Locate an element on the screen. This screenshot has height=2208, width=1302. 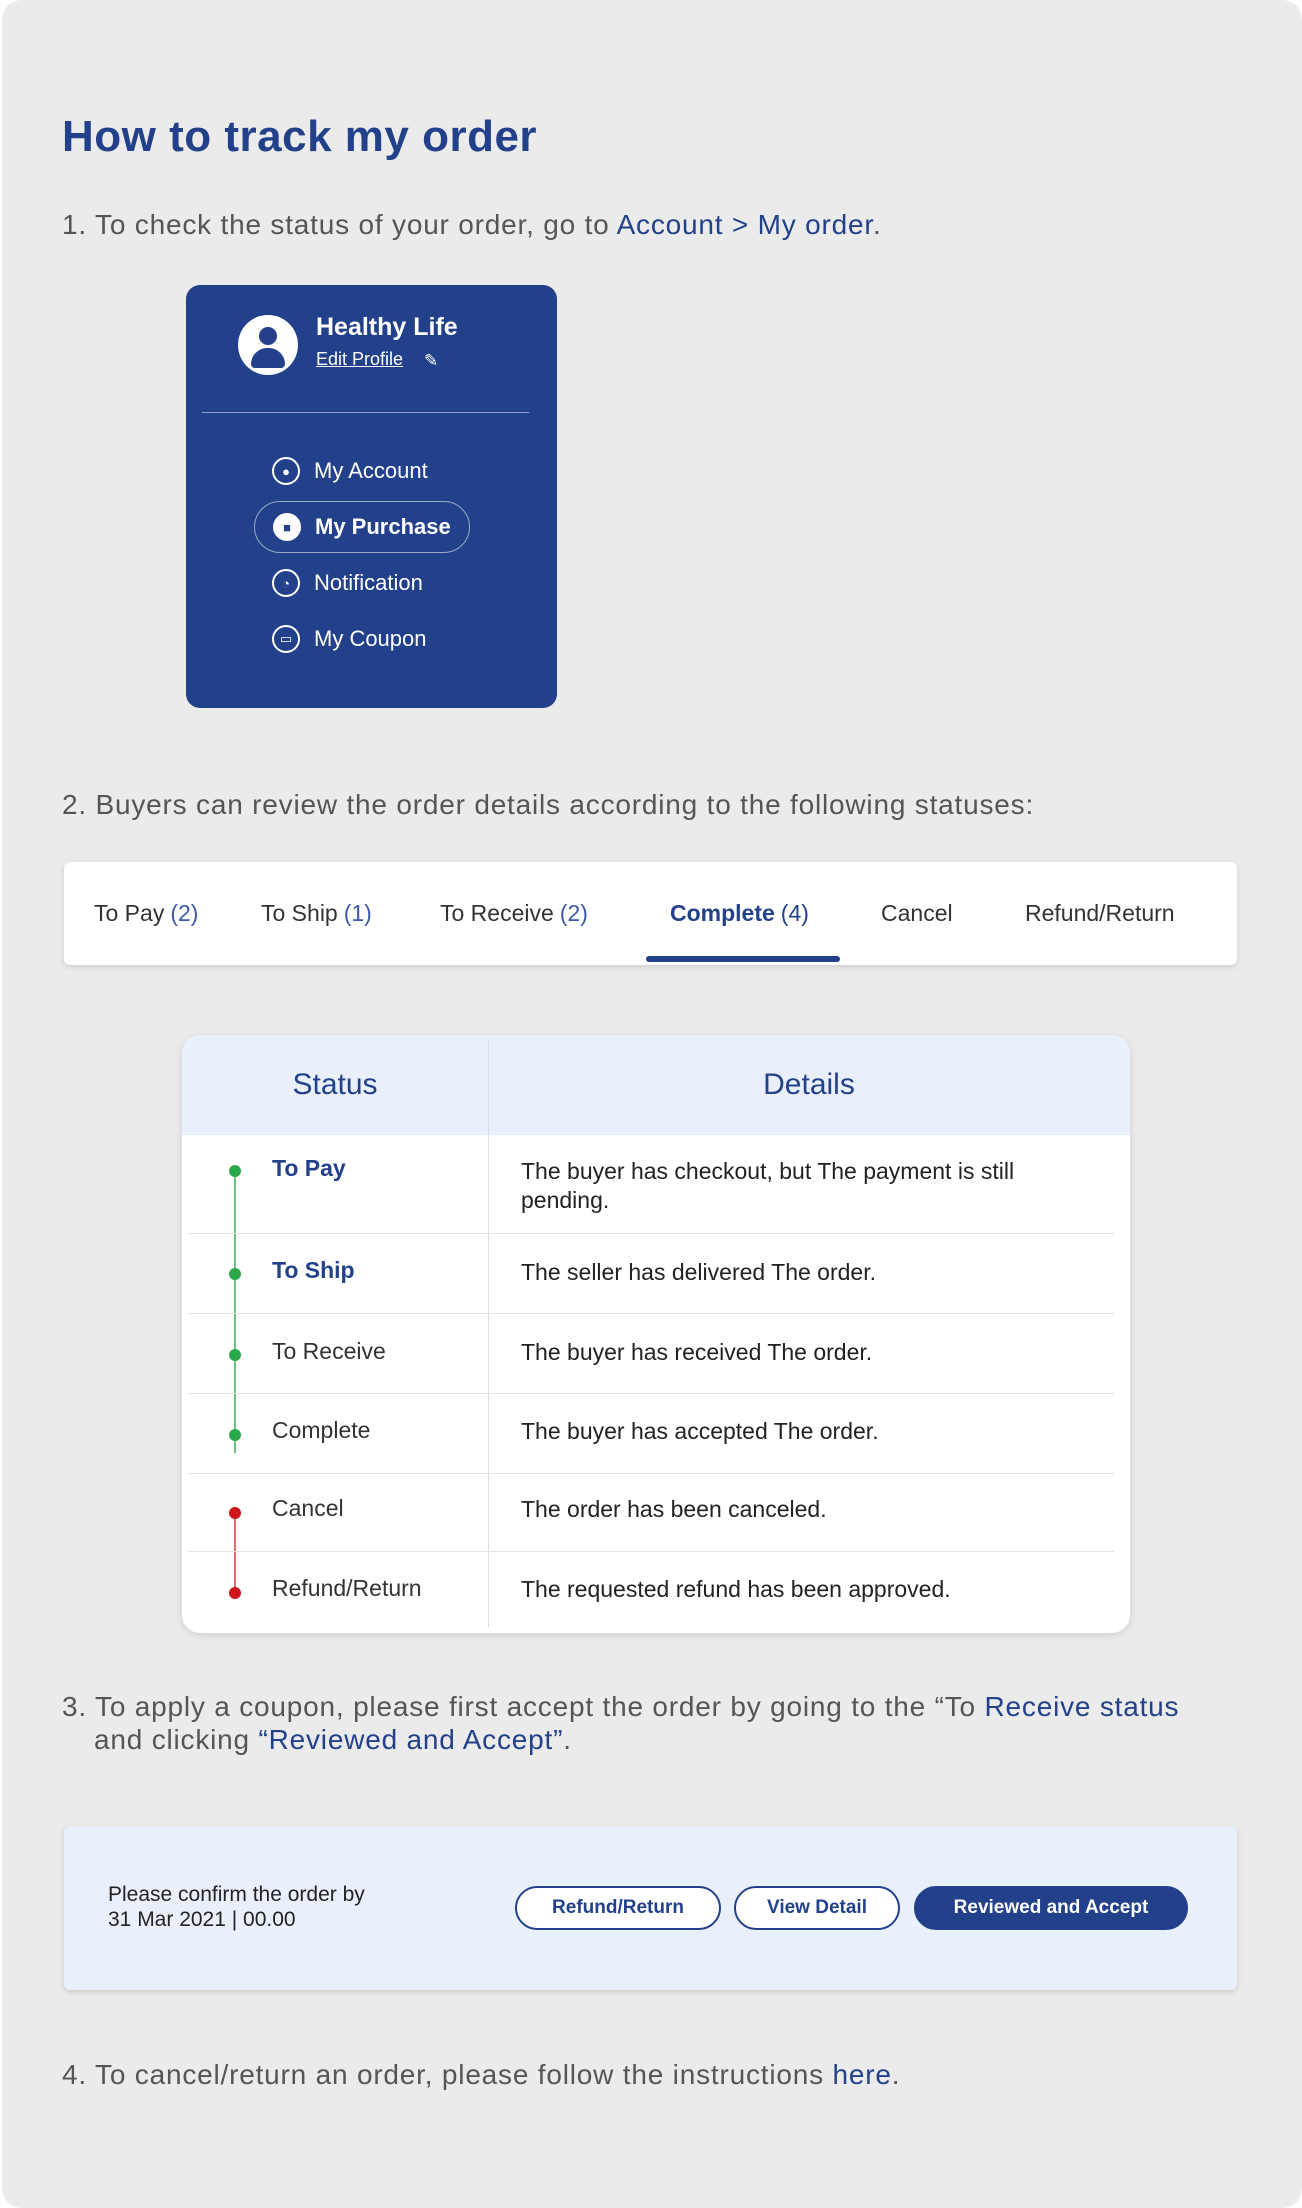
status-cancel: Cancel is located at coordinates (308, 1508).